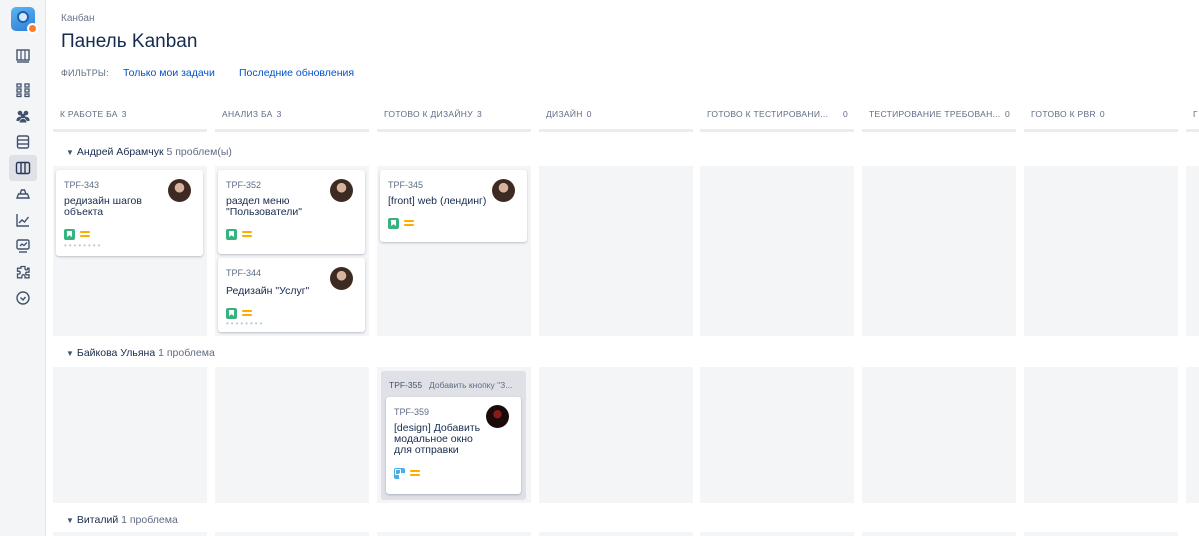 This screenshot has height=536, width=1199. What do you see at coordinates (264, 206) in the screenshot?
I see `issue-summary: раздел меню "Пользователи"` at bounding box center [264, 206].